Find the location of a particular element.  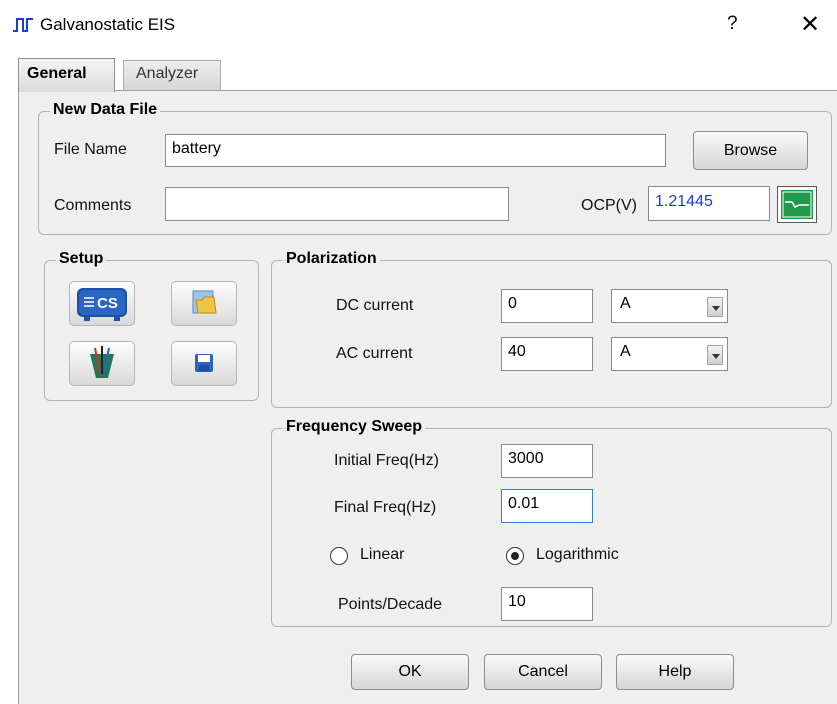

ocp-graph-icon is located at coordinates (797, 204).